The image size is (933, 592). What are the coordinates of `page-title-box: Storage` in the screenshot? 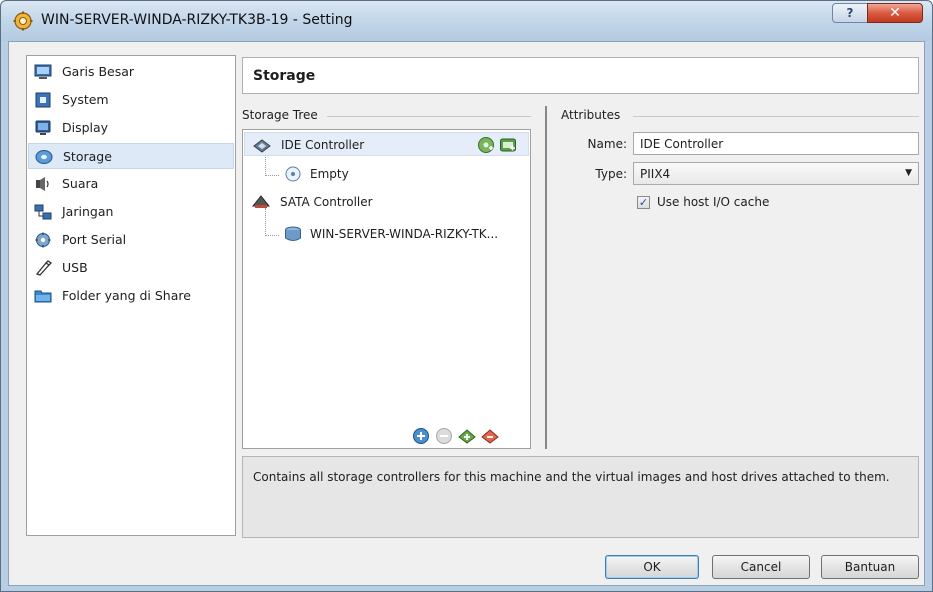 It's located at (580, 75).